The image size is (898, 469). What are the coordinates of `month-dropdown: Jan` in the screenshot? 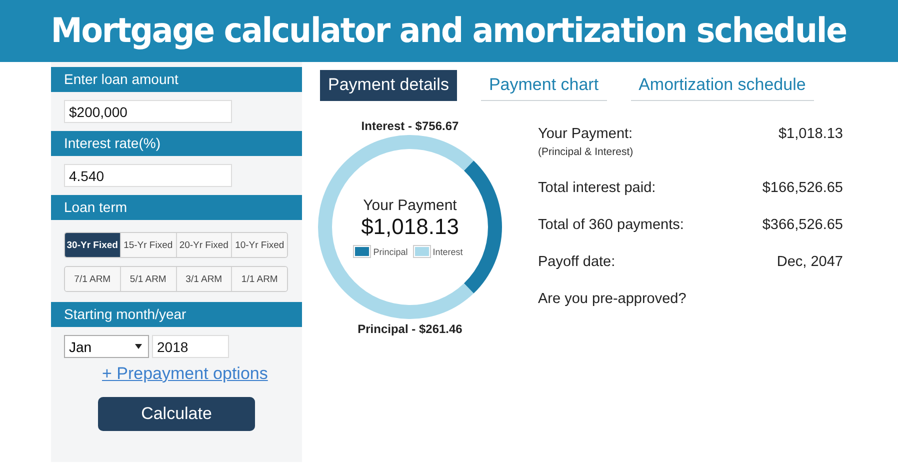 It's located at (106, 346).